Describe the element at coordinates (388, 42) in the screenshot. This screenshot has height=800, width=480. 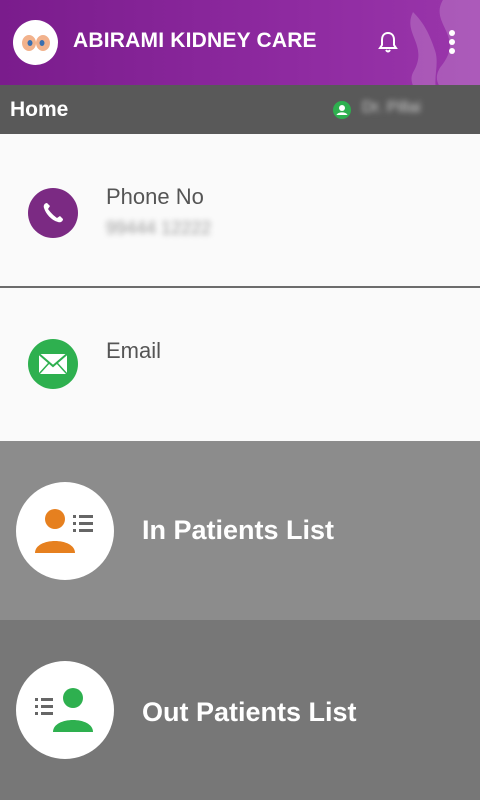
I see `bell-icon` at that location.